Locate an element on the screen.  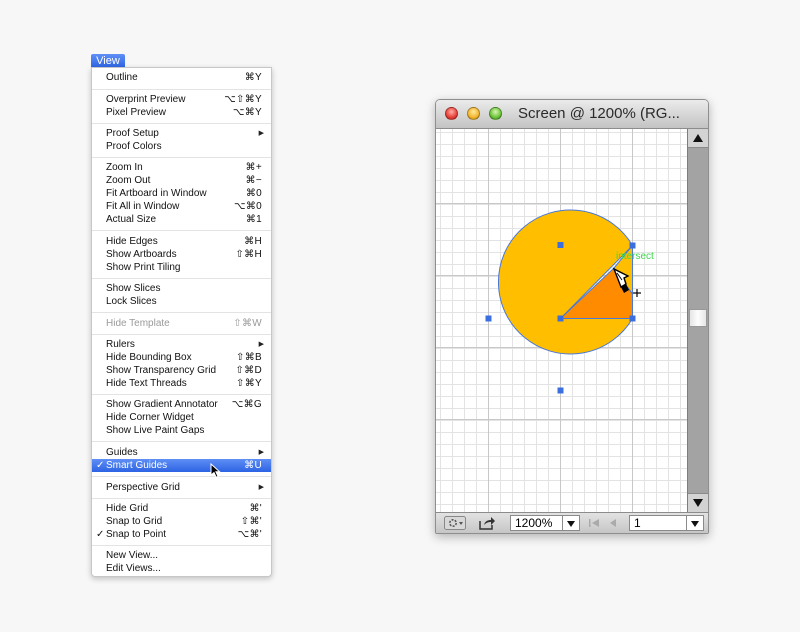
first-page-icon is located at coordinates (595, 523).